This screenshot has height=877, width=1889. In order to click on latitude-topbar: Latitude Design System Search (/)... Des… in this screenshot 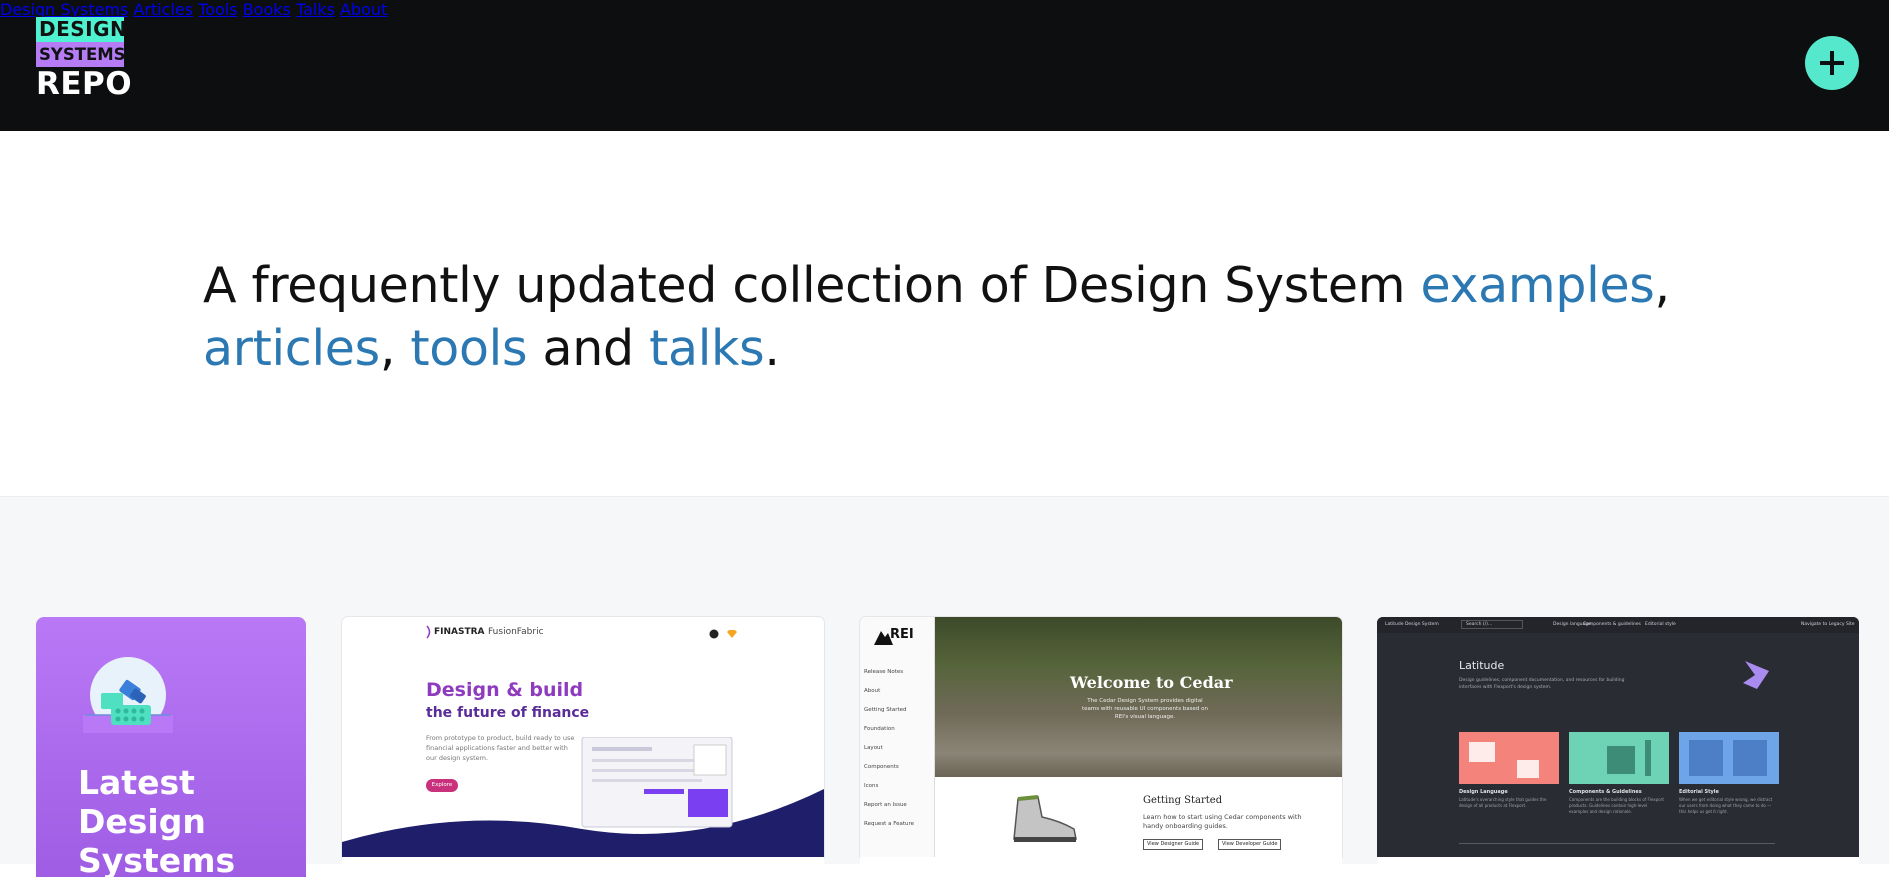, I will do `click(1618, 625)`.